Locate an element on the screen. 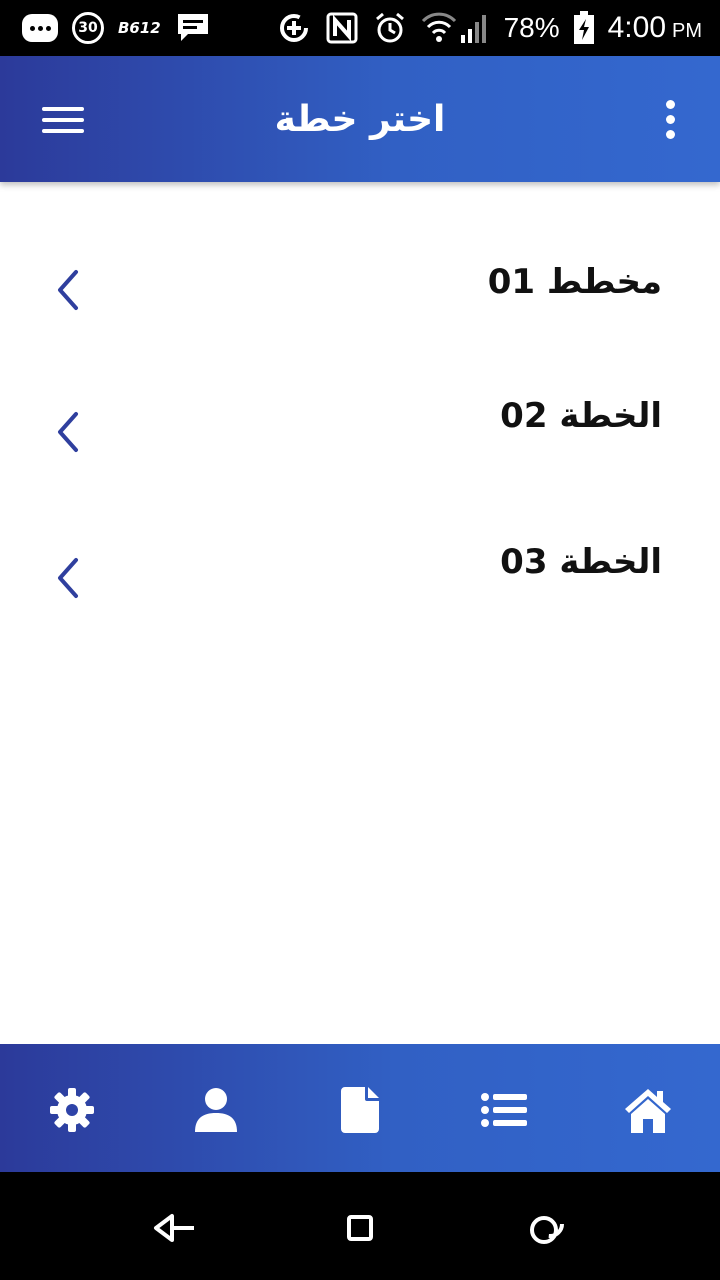  plan-item-01: مخطط 01 is located at coordinates (360, 289).